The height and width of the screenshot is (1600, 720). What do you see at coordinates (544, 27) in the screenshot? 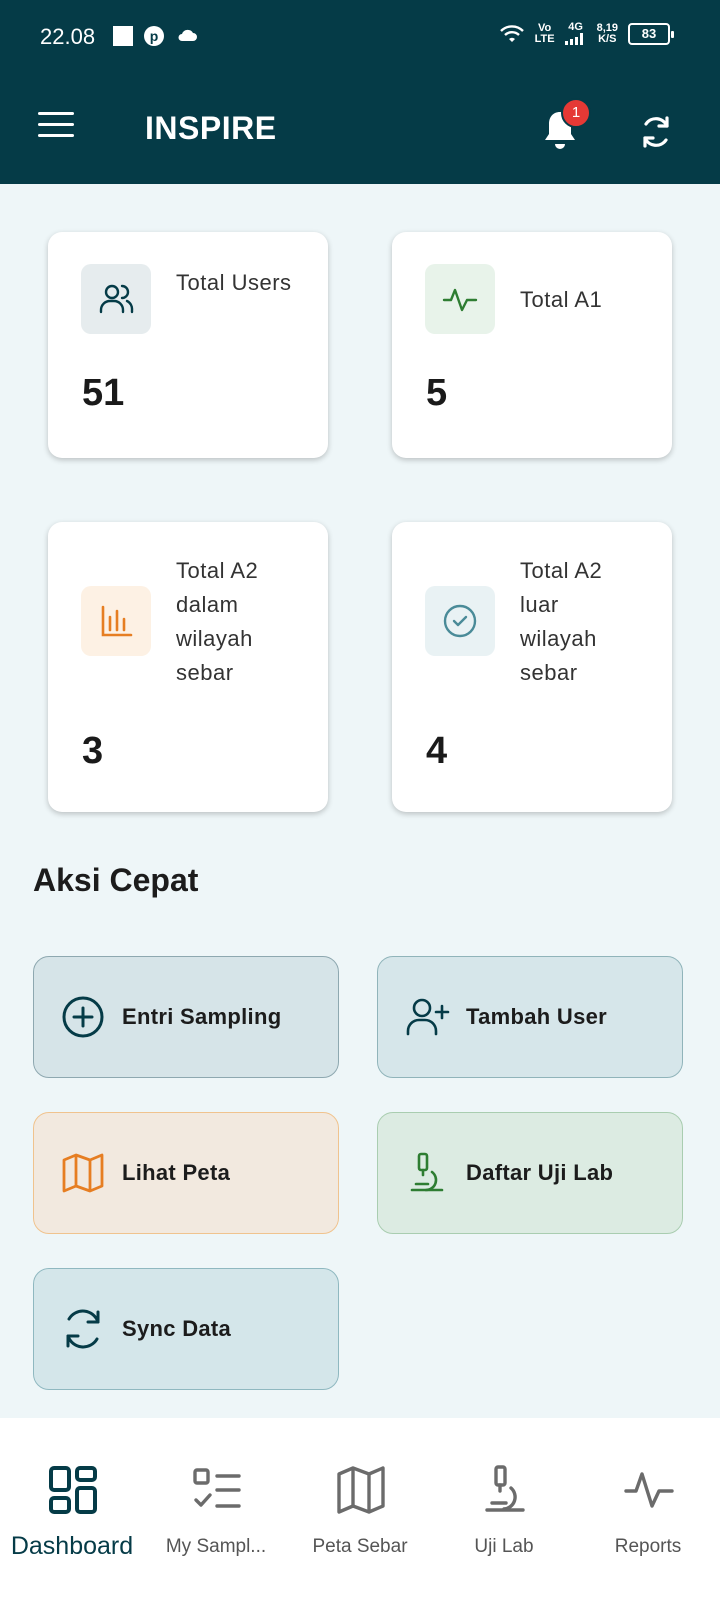
I see `volte-top: Vo` at bounding box center [544, 27].